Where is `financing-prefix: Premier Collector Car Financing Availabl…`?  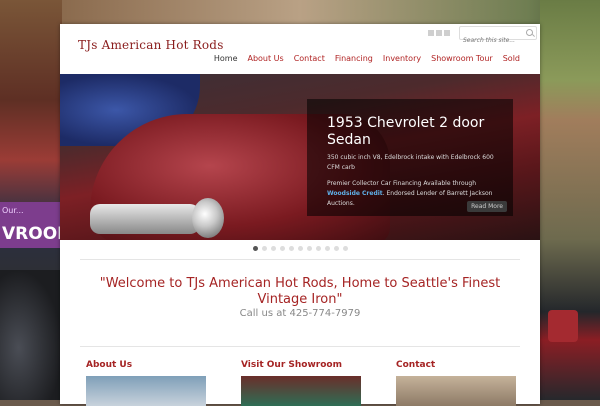
financing-prefix: Premier Collector Car Financing Availabl… is located at coordinates (402, 183).